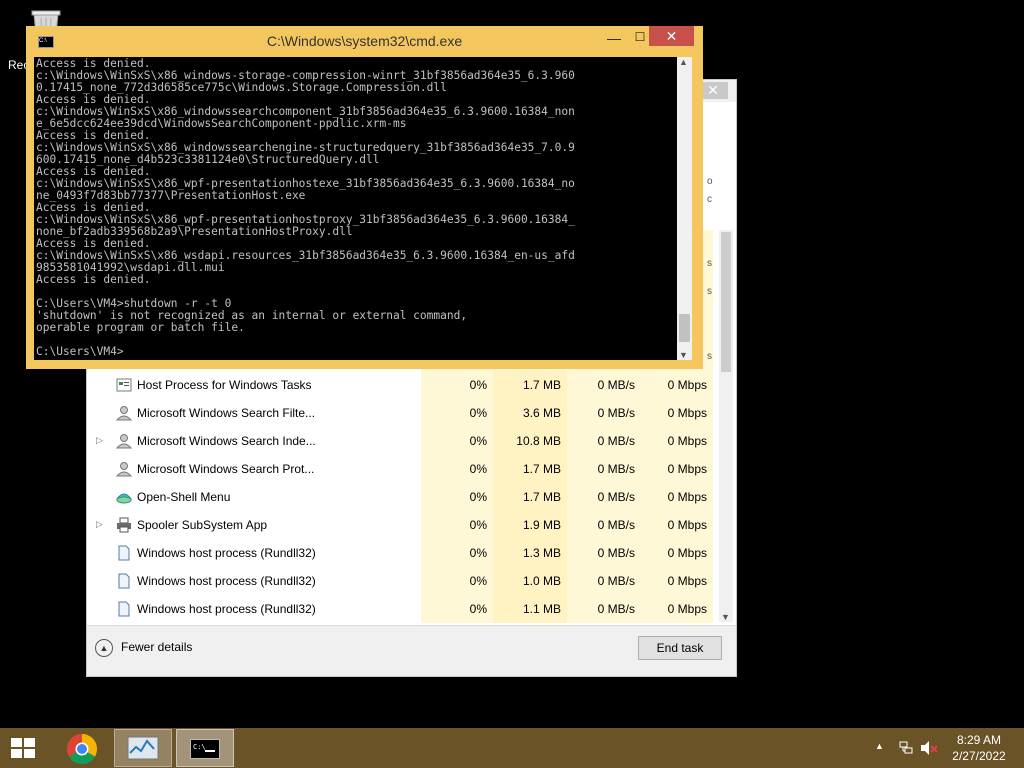 This screenshot has height=768, width=1024. What do you see at coordinates (684, 328) in the screenshot?
I see `cmd-scroll-thumb` at bounding box center [684, 328].